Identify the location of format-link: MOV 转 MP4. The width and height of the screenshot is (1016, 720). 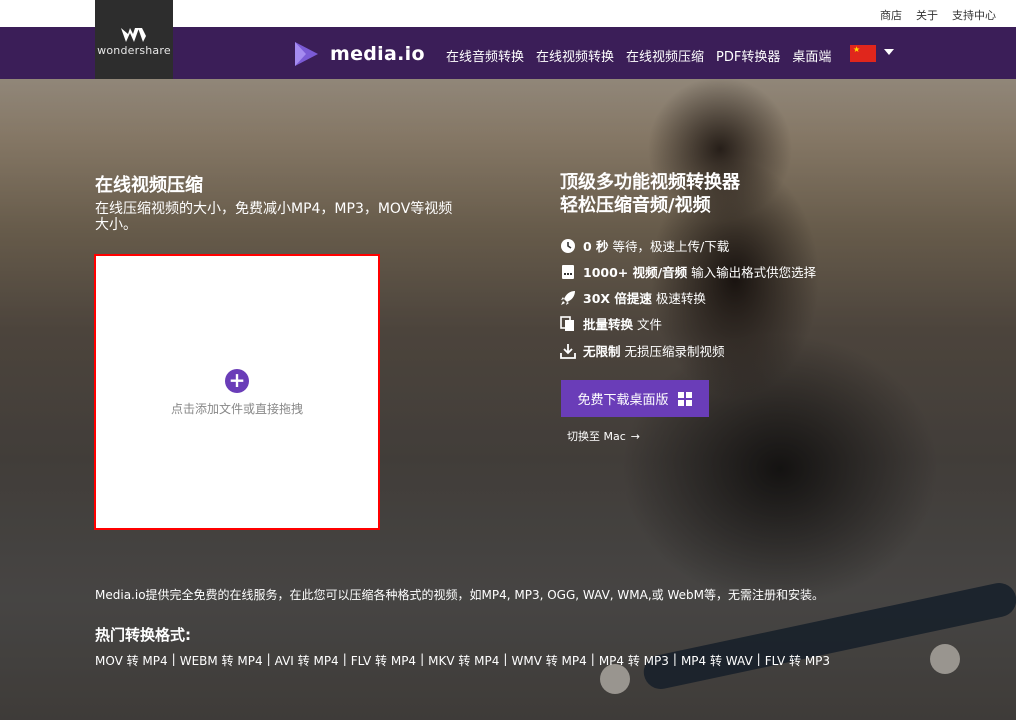
(131, 660).